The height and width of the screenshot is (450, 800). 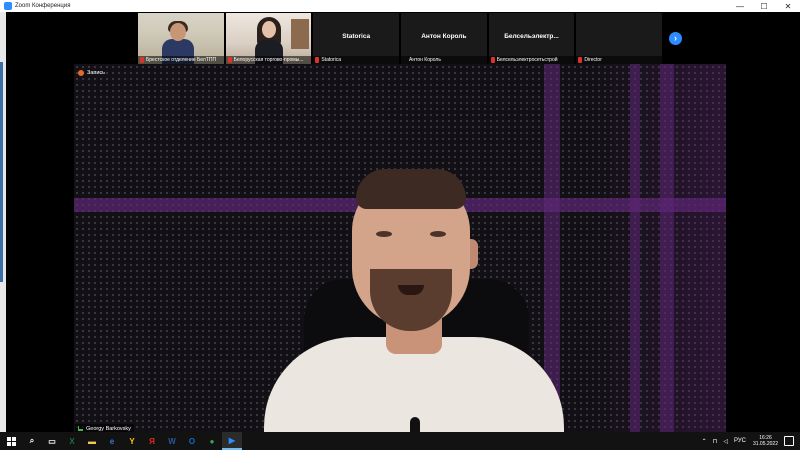 What do you see at coordinates (81, 72) in the screenshot?
I see `record-icon` at bounding box center [81, 72].